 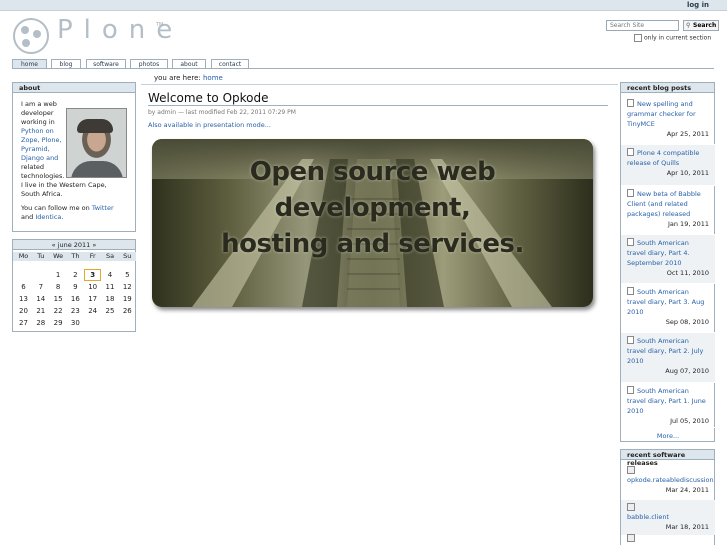 I want to click on calendar-day: 30, so click(x=75, y=323).